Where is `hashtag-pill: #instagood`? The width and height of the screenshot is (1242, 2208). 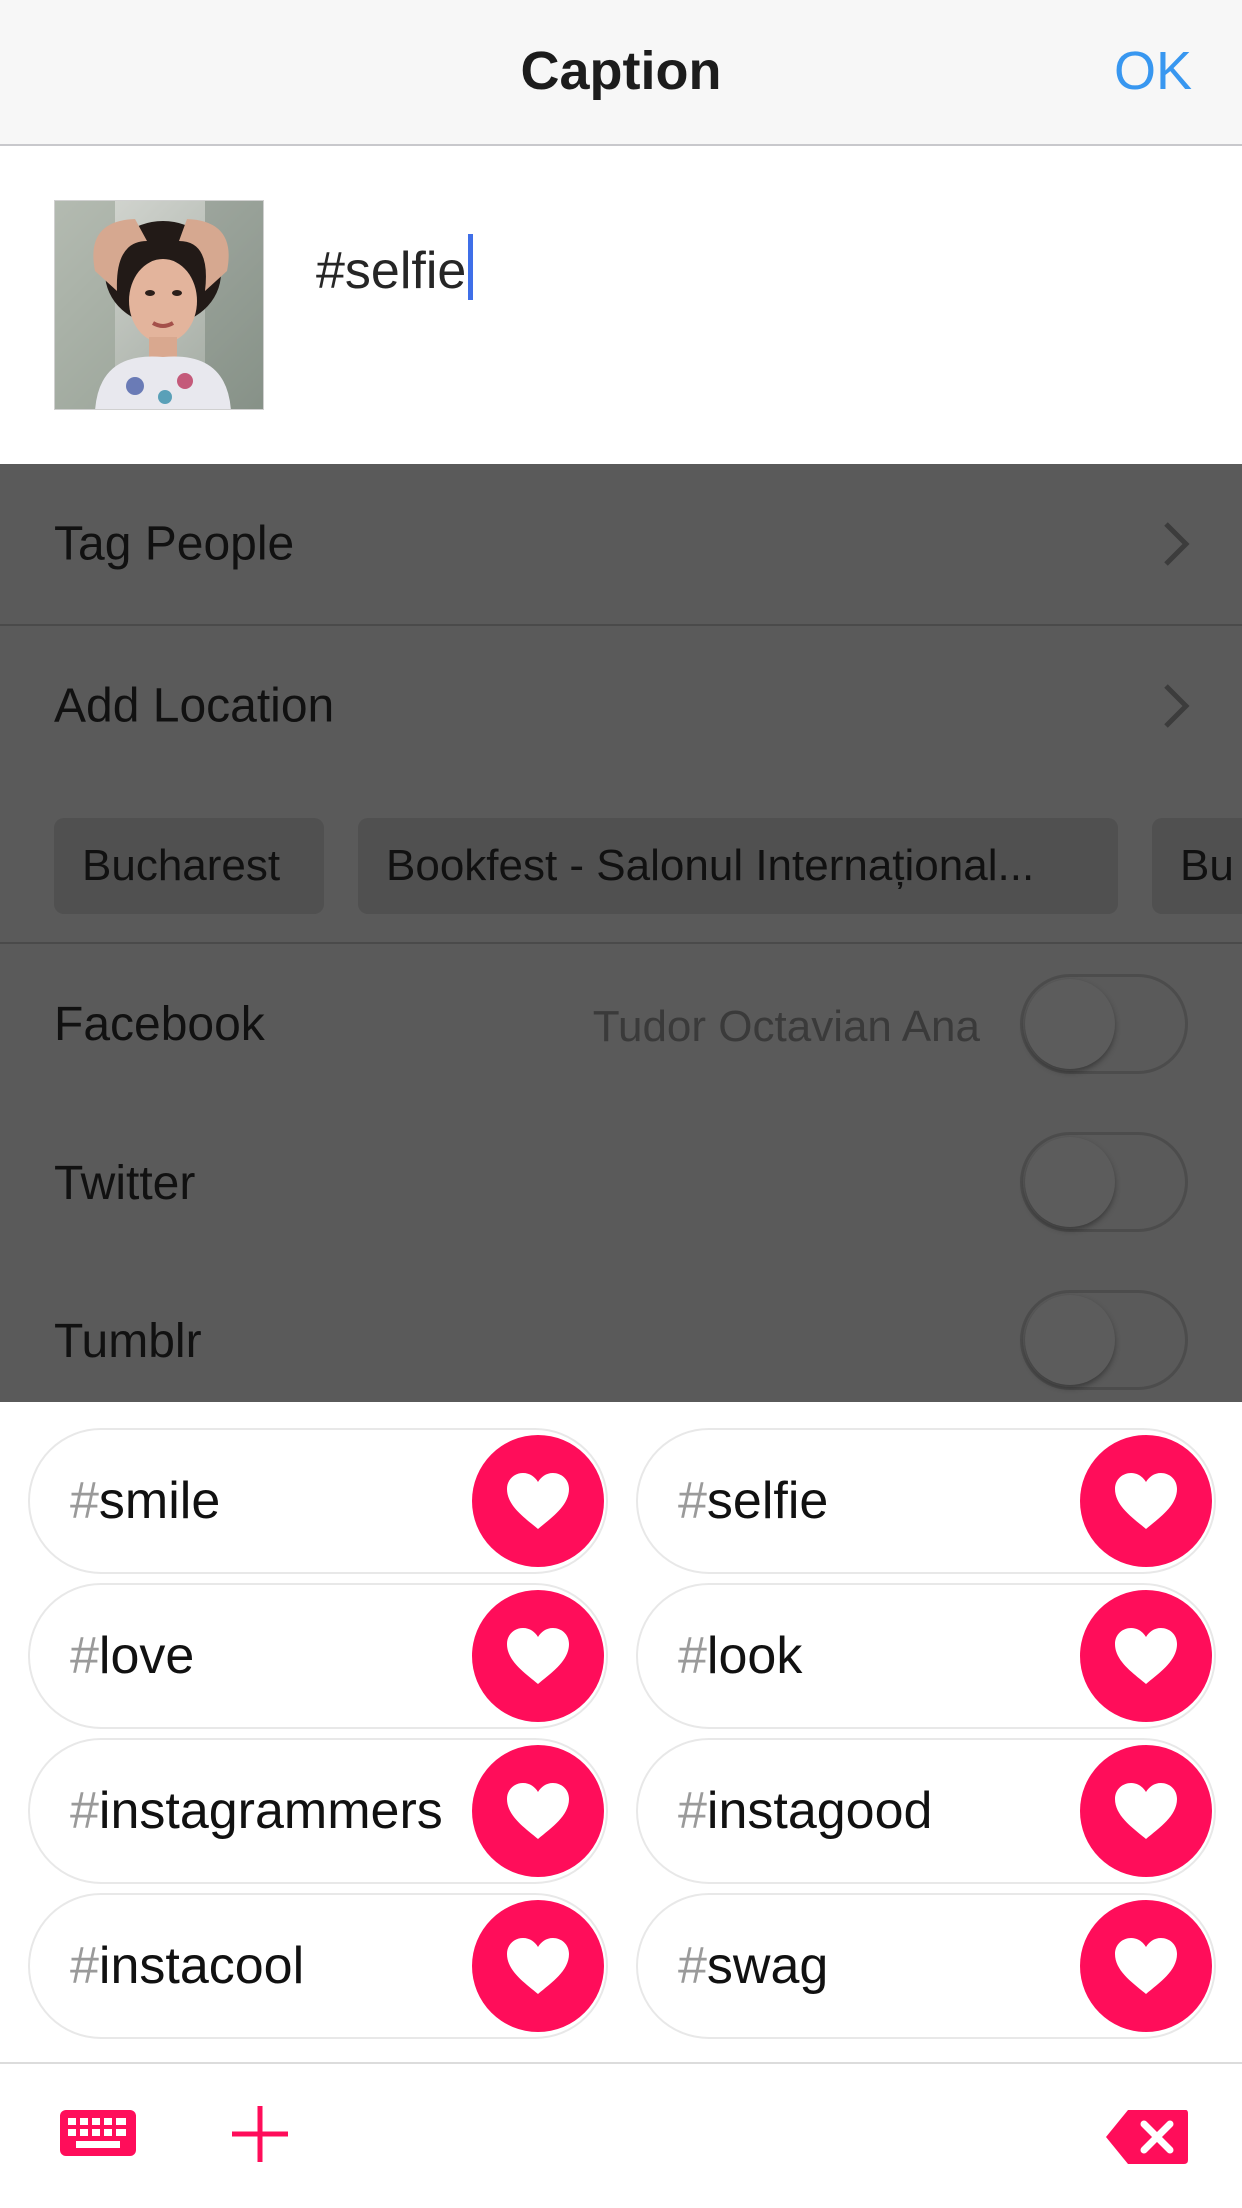 hashtag-pill: #instagood is located at coordinates (926, 1811).